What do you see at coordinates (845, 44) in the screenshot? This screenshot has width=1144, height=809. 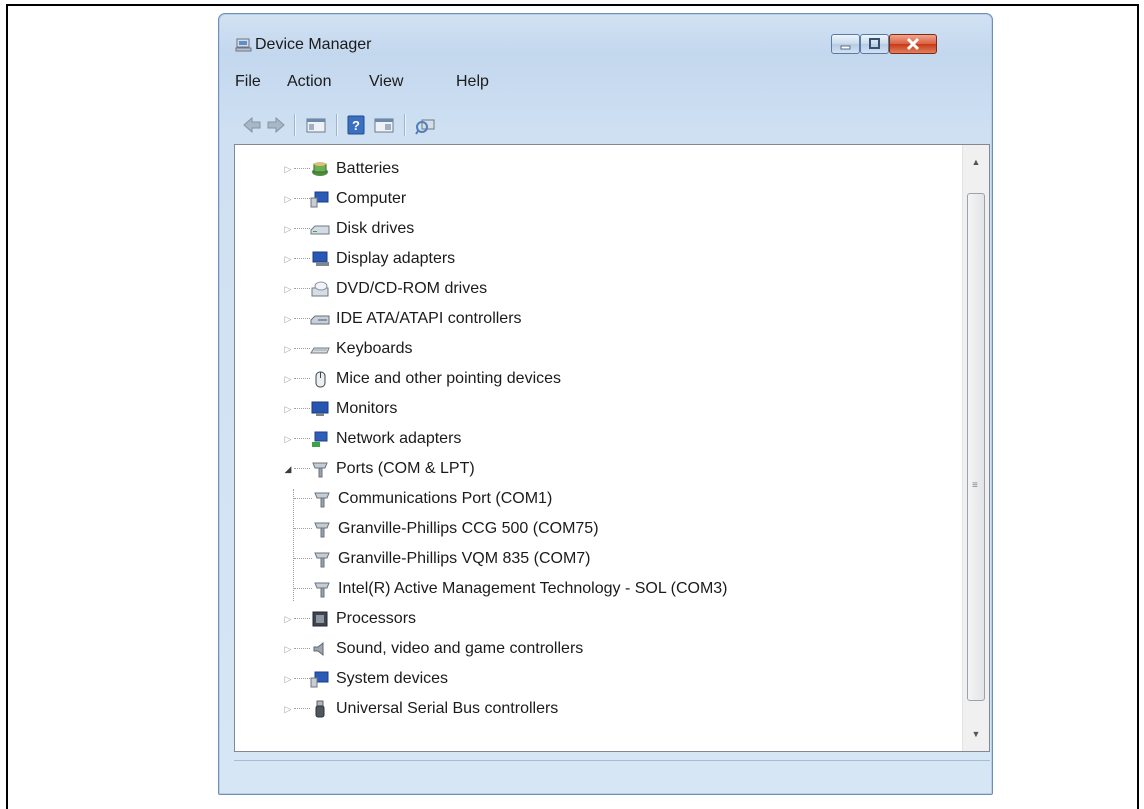 I see `minimize-button` at bounding box center [845, 44].